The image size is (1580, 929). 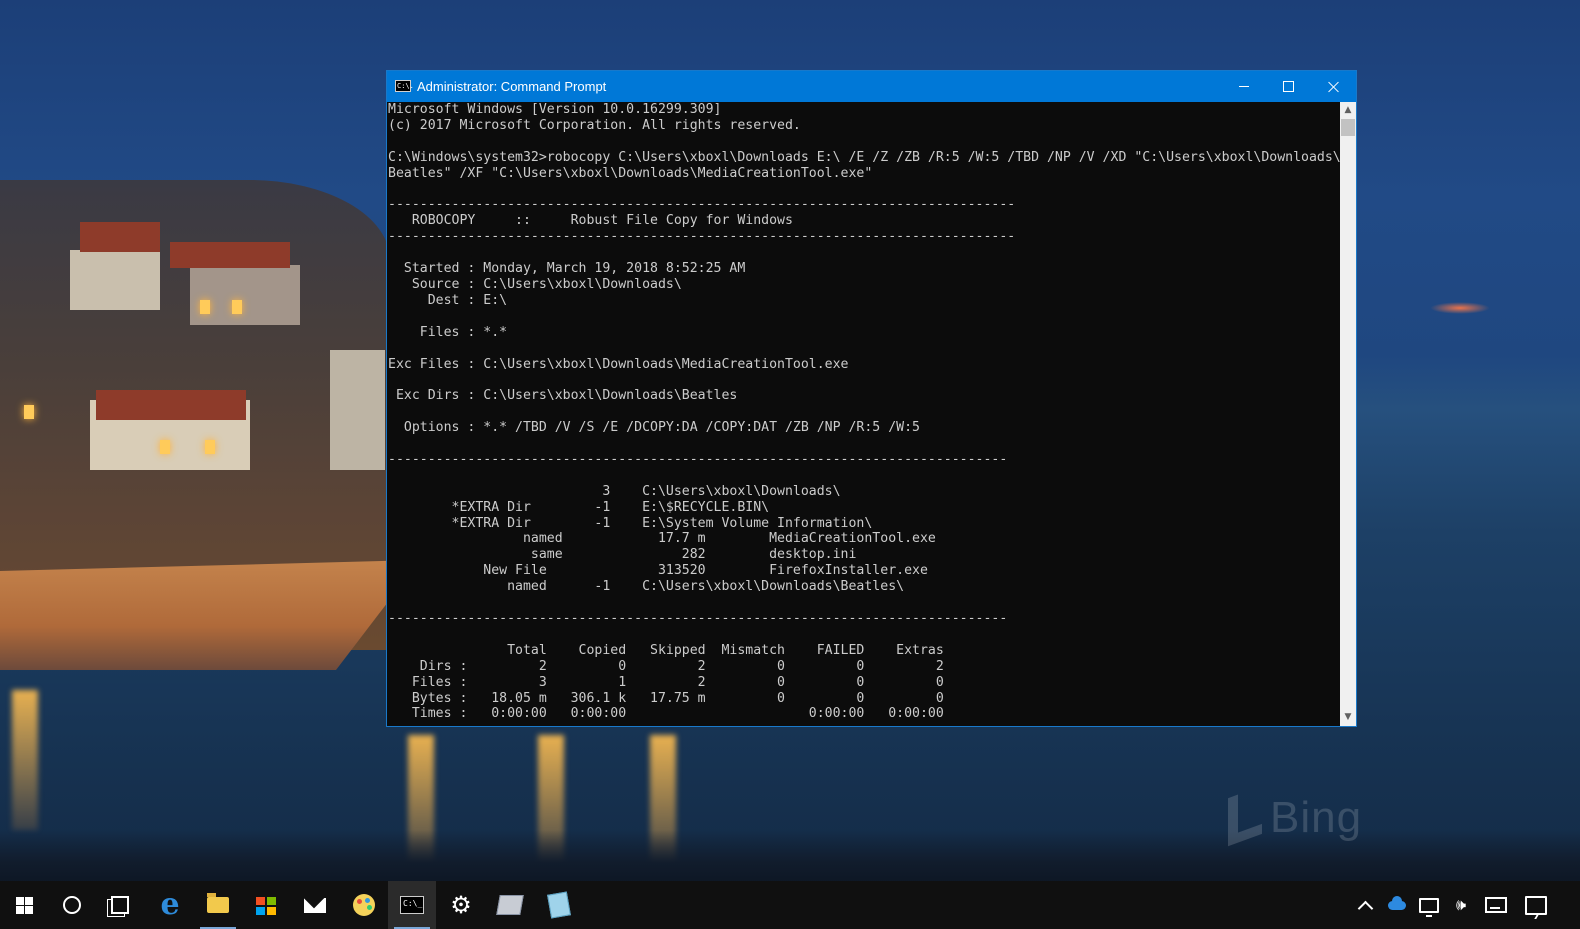 What do you see at coordinates (1348, 127) in the screenshot?
I see `scroll-thumb` at bounding box center [1348, 127].